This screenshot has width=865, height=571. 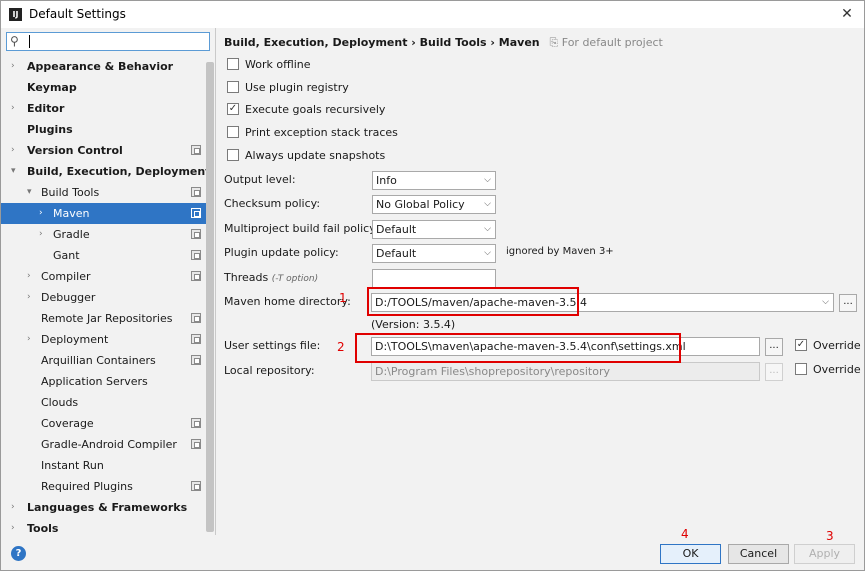 What do you see at coordinates (107, 423) in the screenshot?
I see `sidebar-item: Coverage` at bounding box center [107, 423].